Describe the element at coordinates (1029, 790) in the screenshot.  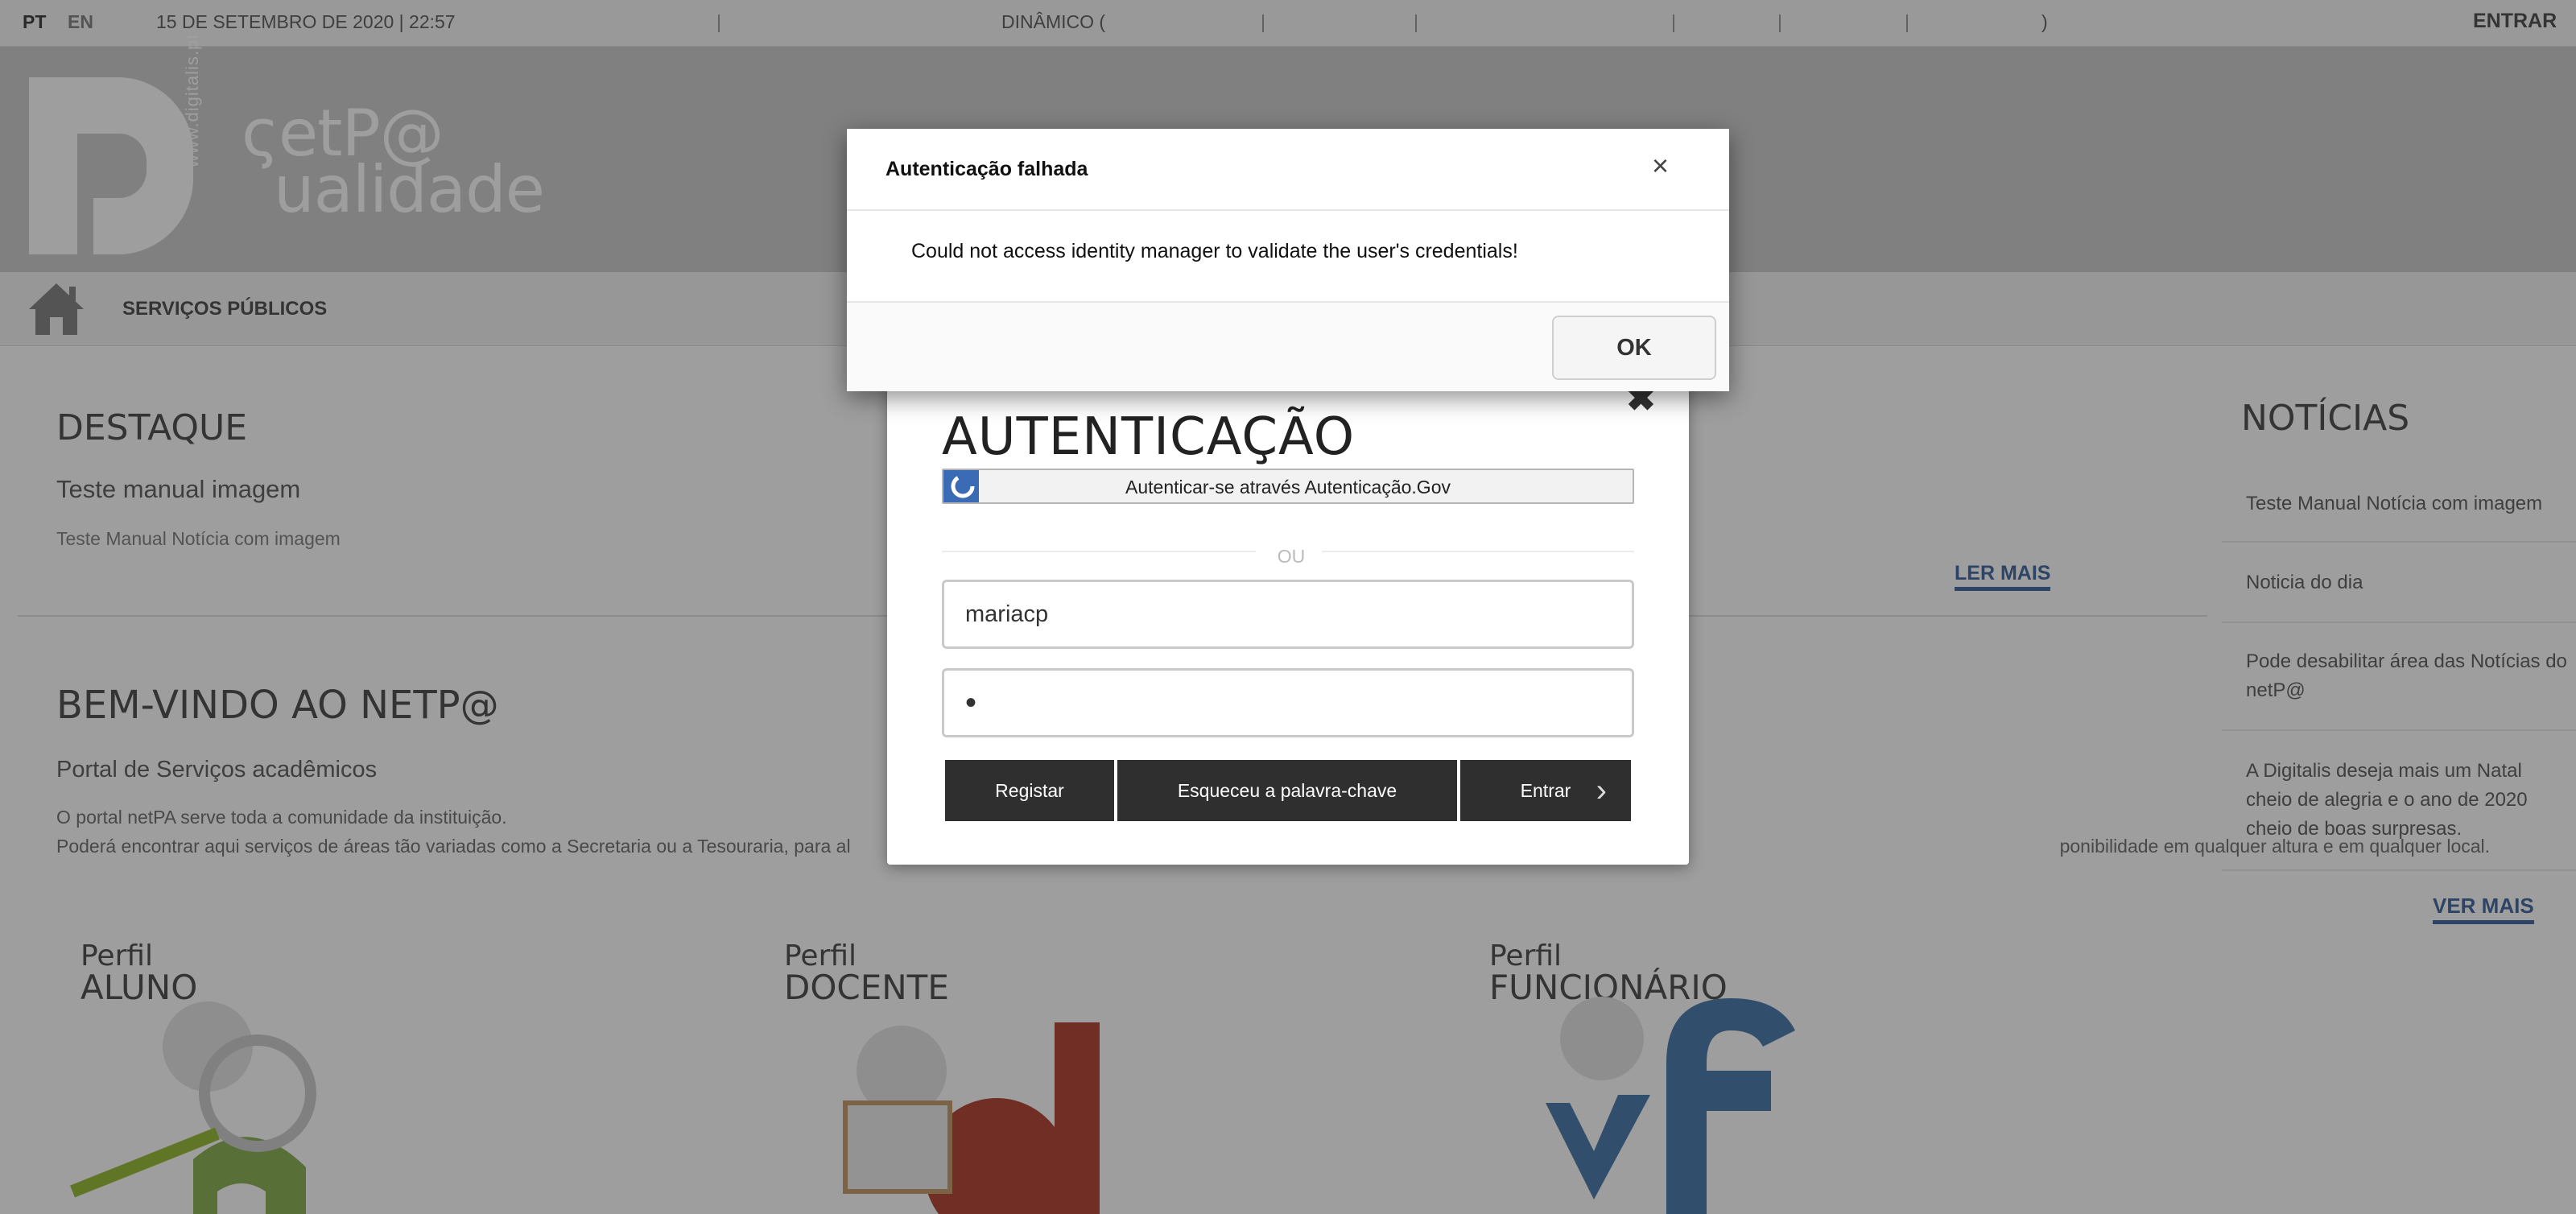
I see `register-button: Registar` at that location.